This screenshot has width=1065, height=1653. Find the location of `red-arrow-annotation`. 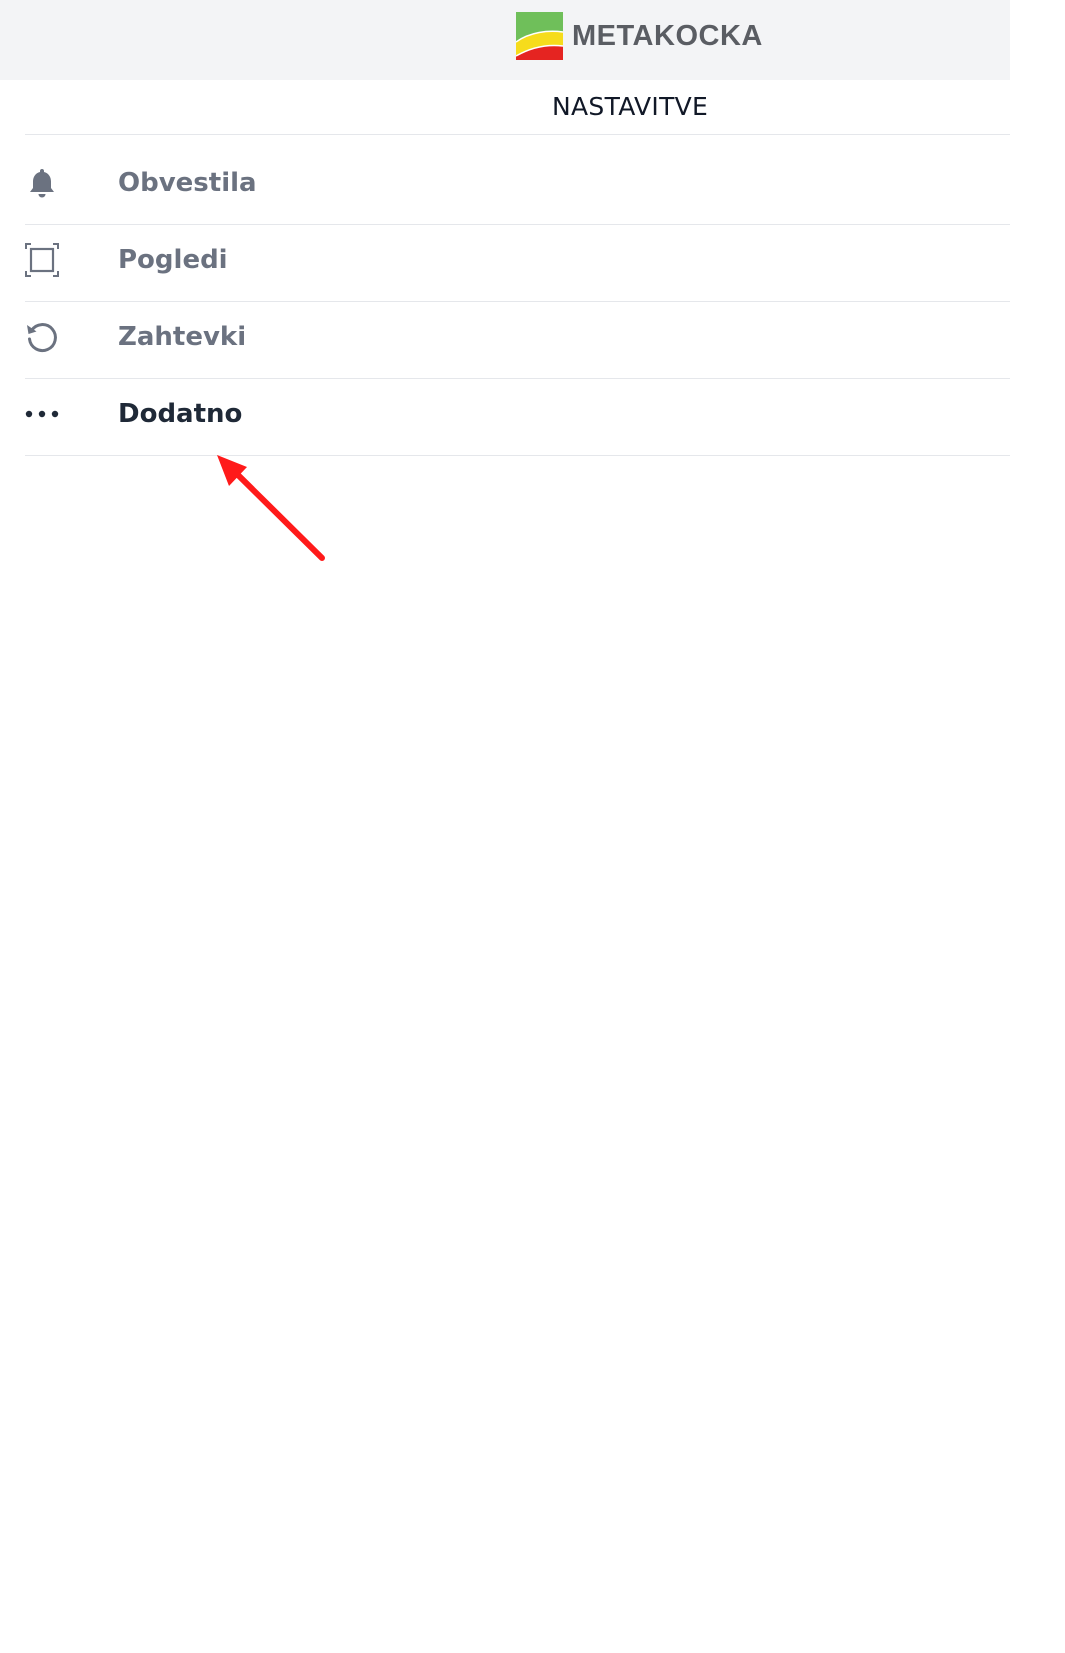

red-arrow-annotation is located at coordinates (271, 508).